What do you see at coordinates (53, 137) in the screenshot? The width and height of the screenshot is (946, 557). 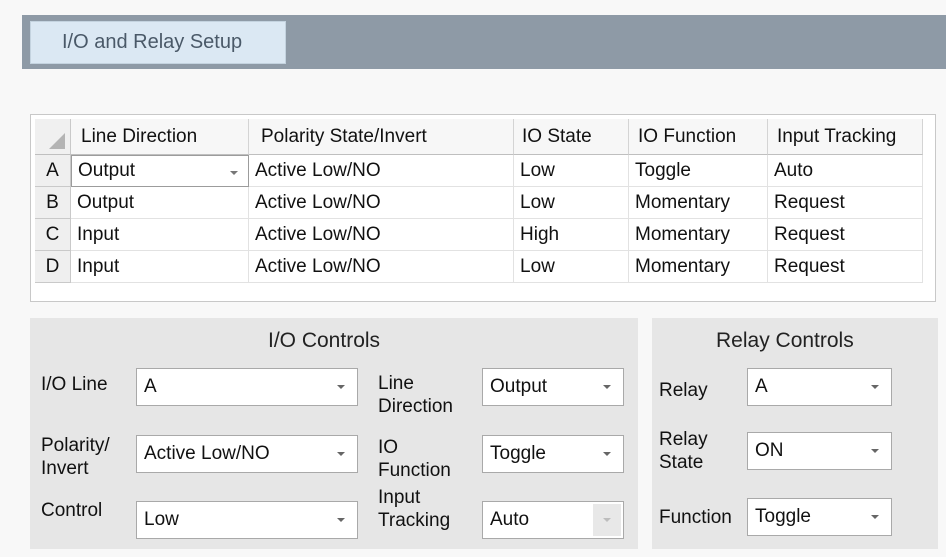 I see `select-all-corner` at bounding box center [53, 137].